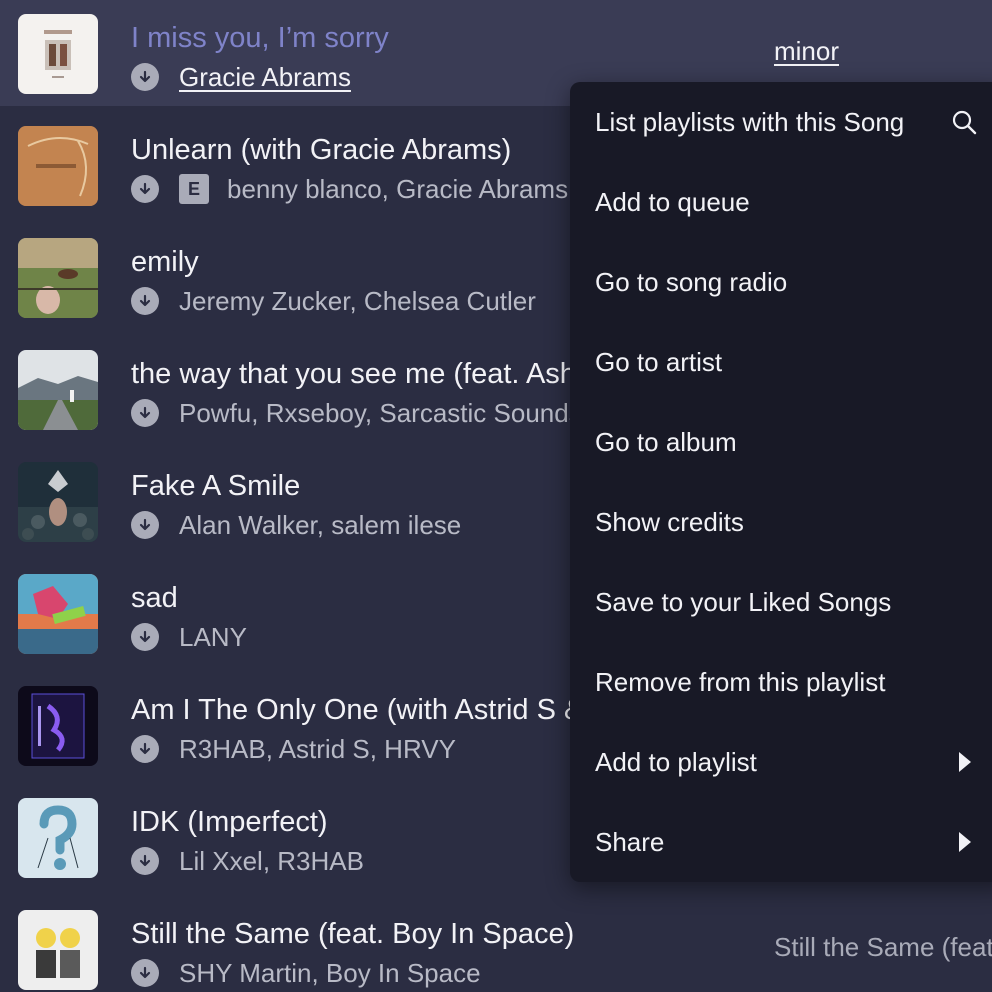 The image size is (992, 992). What do you see at coordinates (781, 442) in the screenshot?
I see `menu-item-go-to-album: Go to album` at bounding box center [781, 442].